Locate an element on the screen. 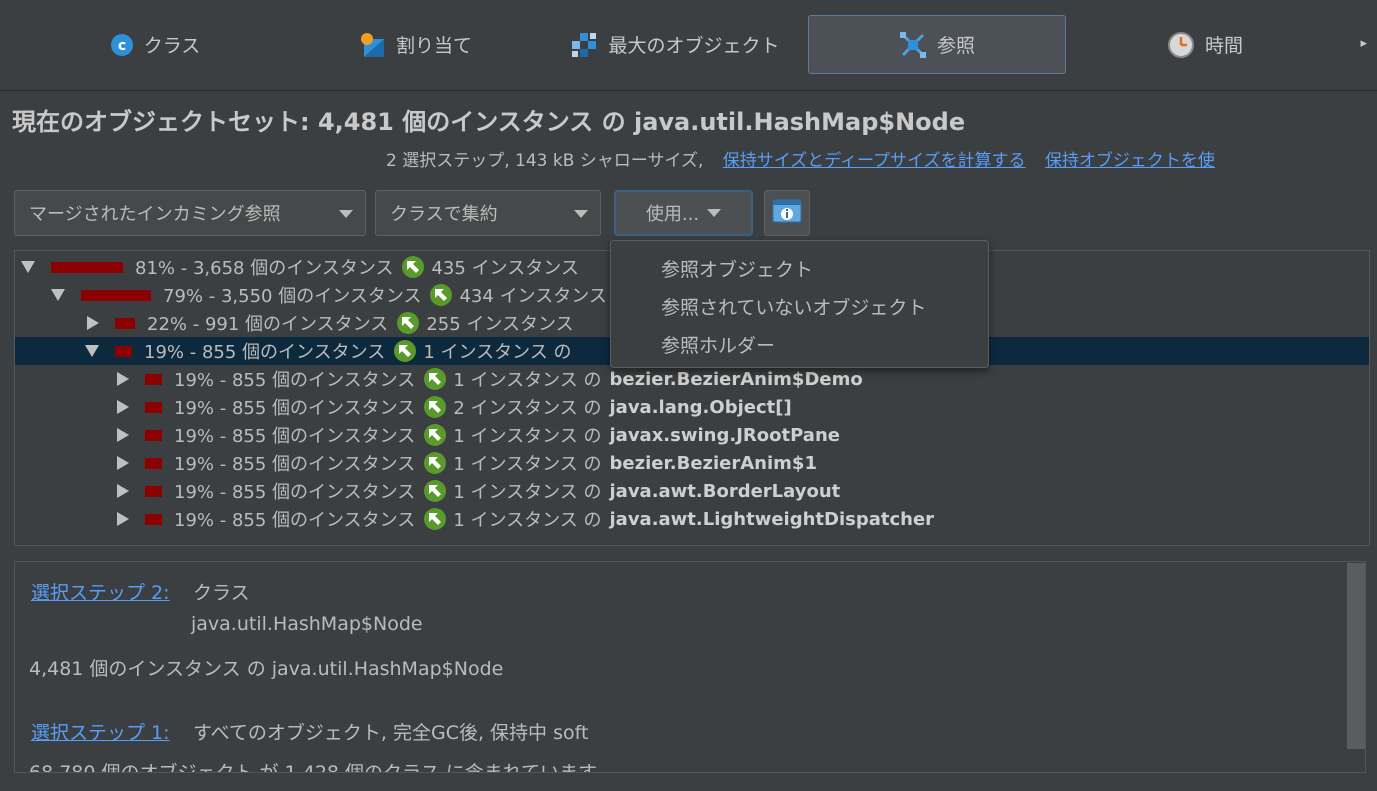 Image resolution: width=1377 pixels, height=791 pixels. calculate-retained-sizes-link: 保持サイズとディープサイズを計算する is located at coordinates (874, 161).